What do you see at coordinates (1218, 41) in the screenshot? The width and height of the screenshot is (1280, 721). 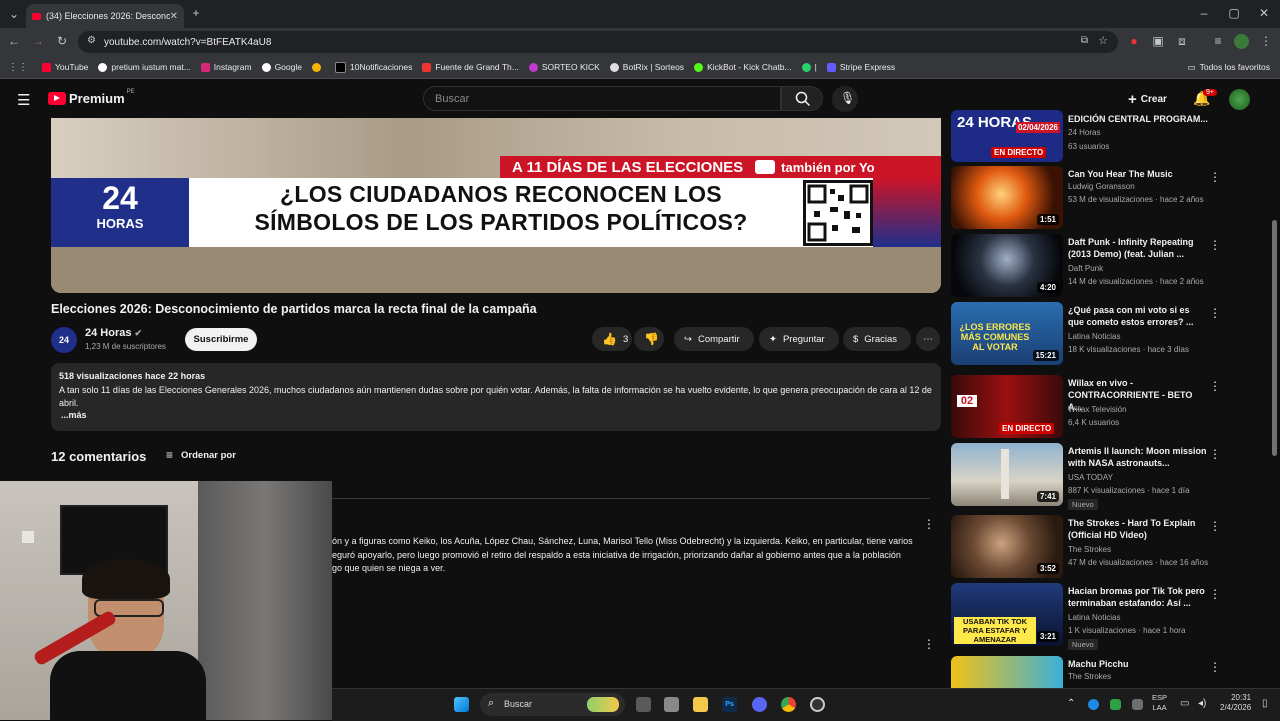 I see `media-icon: ≡` at bounding box center [1218, 41].